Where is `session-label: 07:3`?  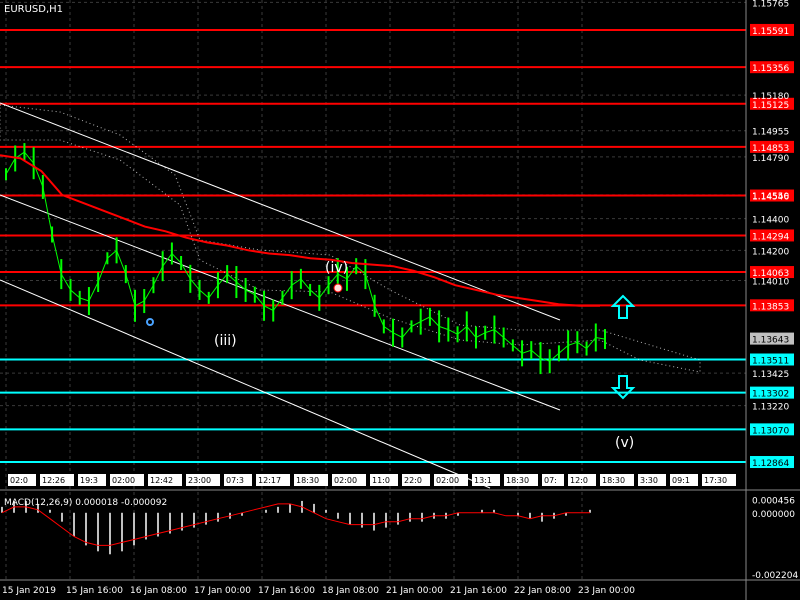
session-label: 07:3 is located at coordinates (235, 480).